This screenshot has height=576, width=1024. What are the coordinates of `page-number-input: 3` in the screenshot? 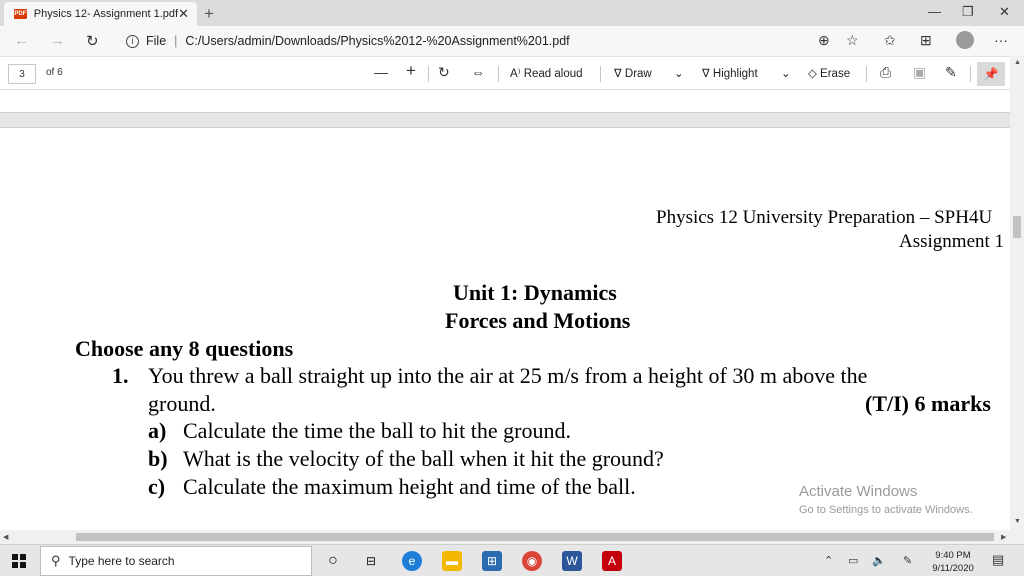 It's located at (22, 74).